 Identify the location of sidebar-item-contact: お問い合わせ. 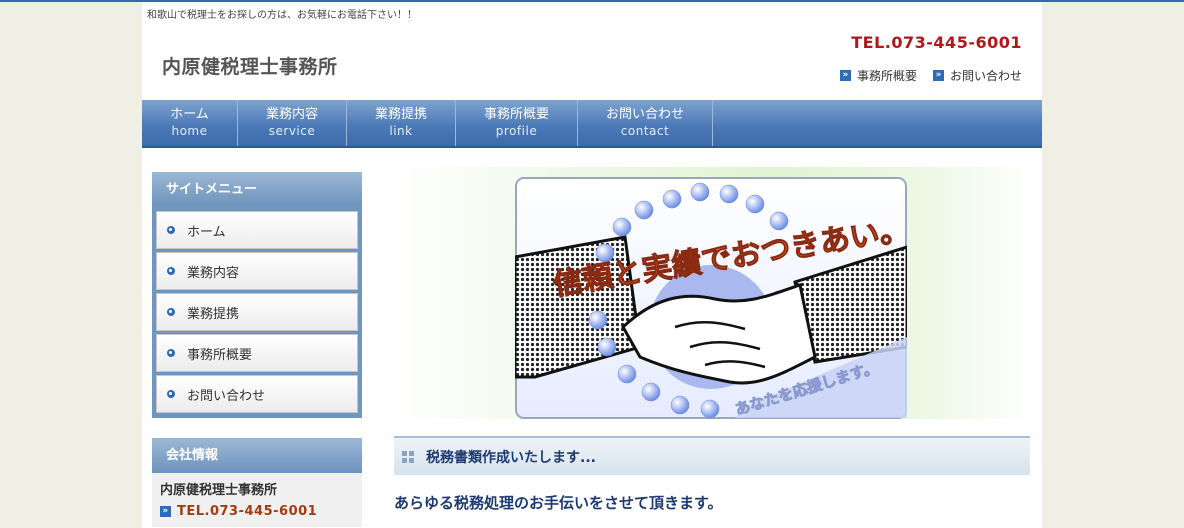
(257, 394).